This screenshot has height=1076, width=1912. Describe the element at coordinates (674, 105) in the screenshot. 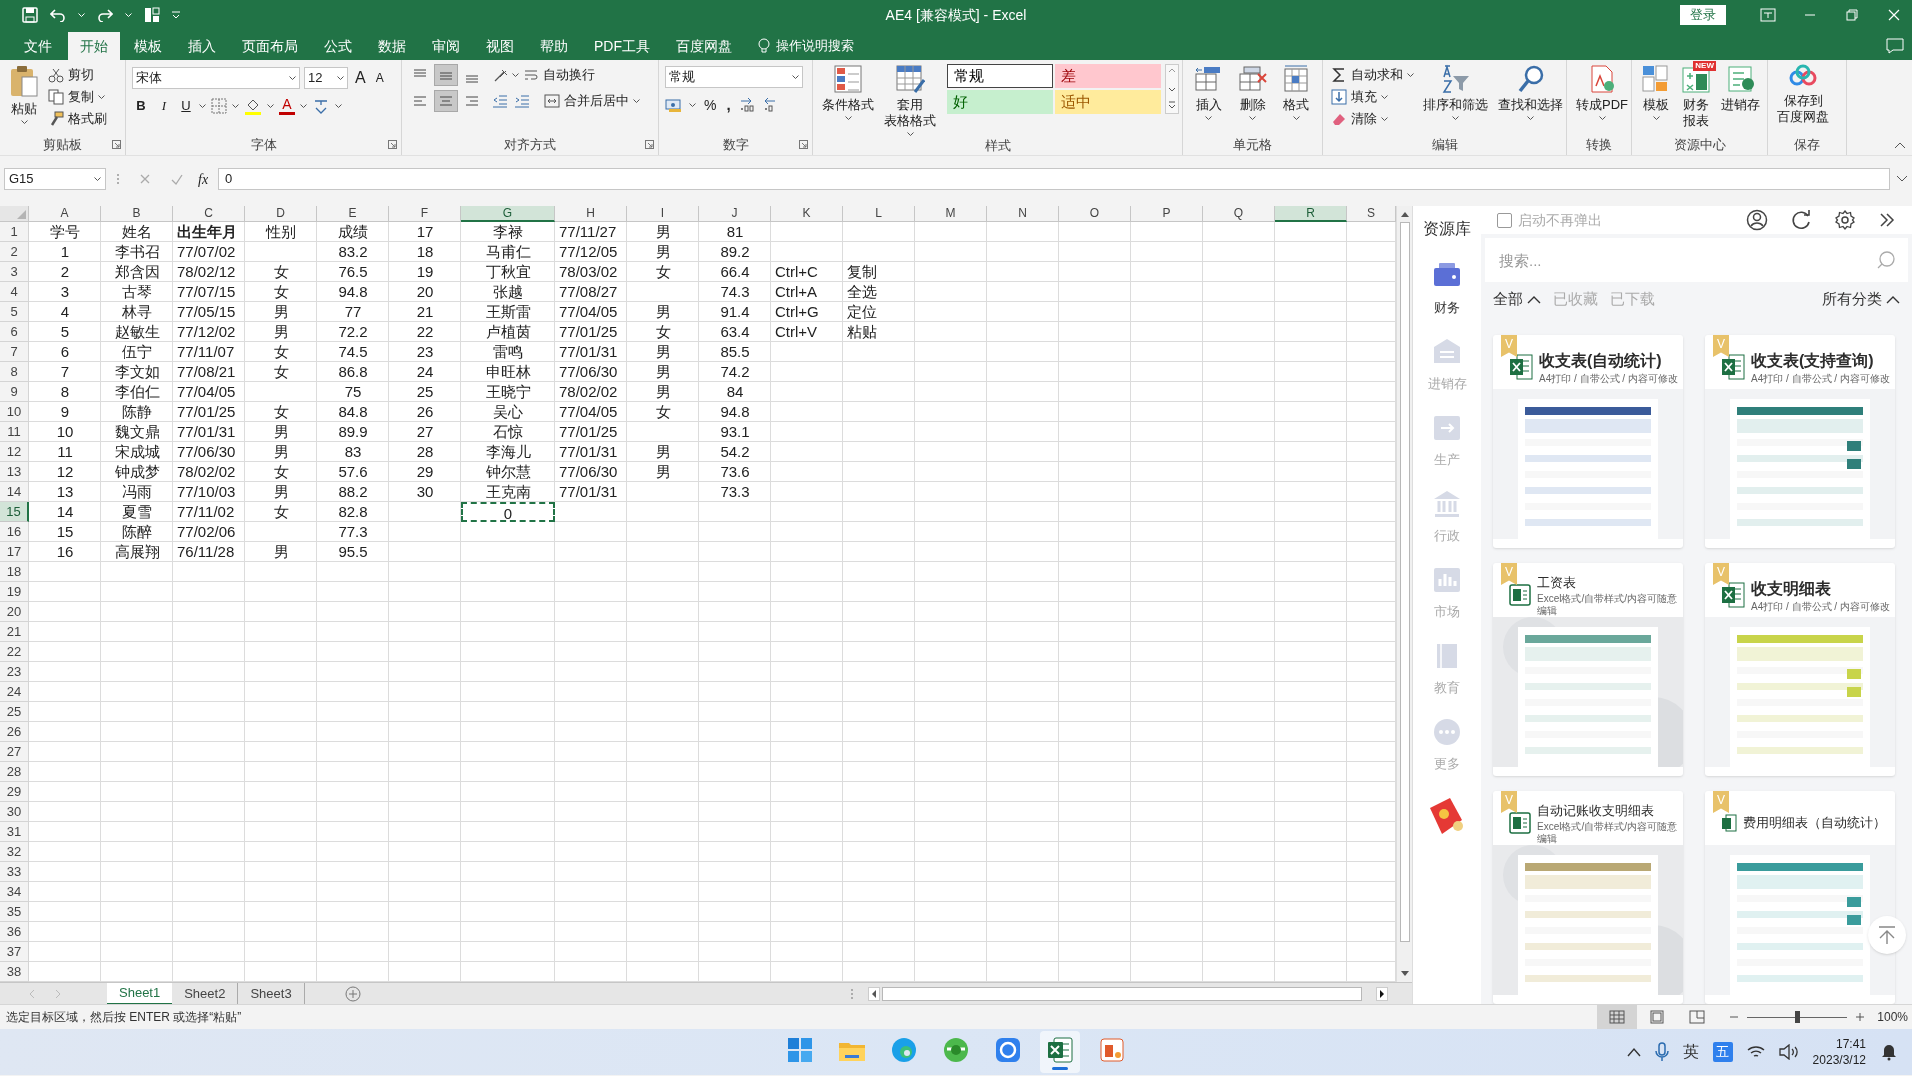

I see `accounting-icon` at that location.